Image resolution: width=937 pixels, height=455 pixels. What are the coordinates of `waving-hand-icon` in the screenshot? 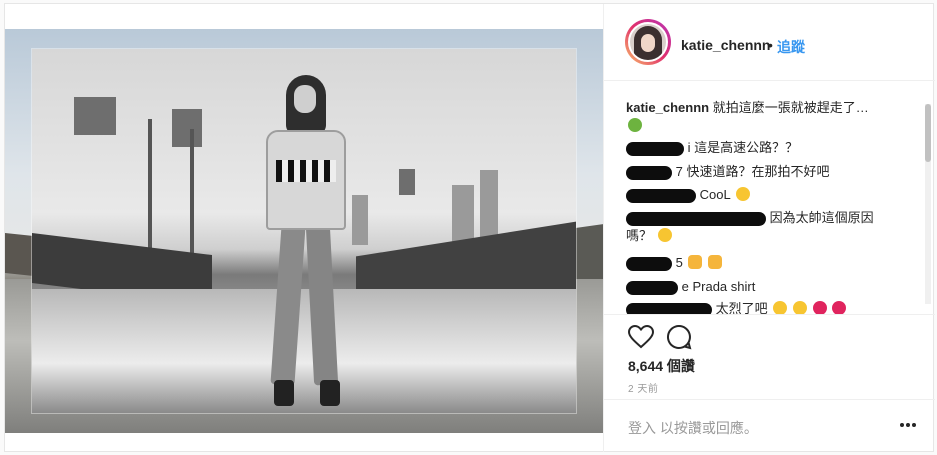 It's located at (715, 262).